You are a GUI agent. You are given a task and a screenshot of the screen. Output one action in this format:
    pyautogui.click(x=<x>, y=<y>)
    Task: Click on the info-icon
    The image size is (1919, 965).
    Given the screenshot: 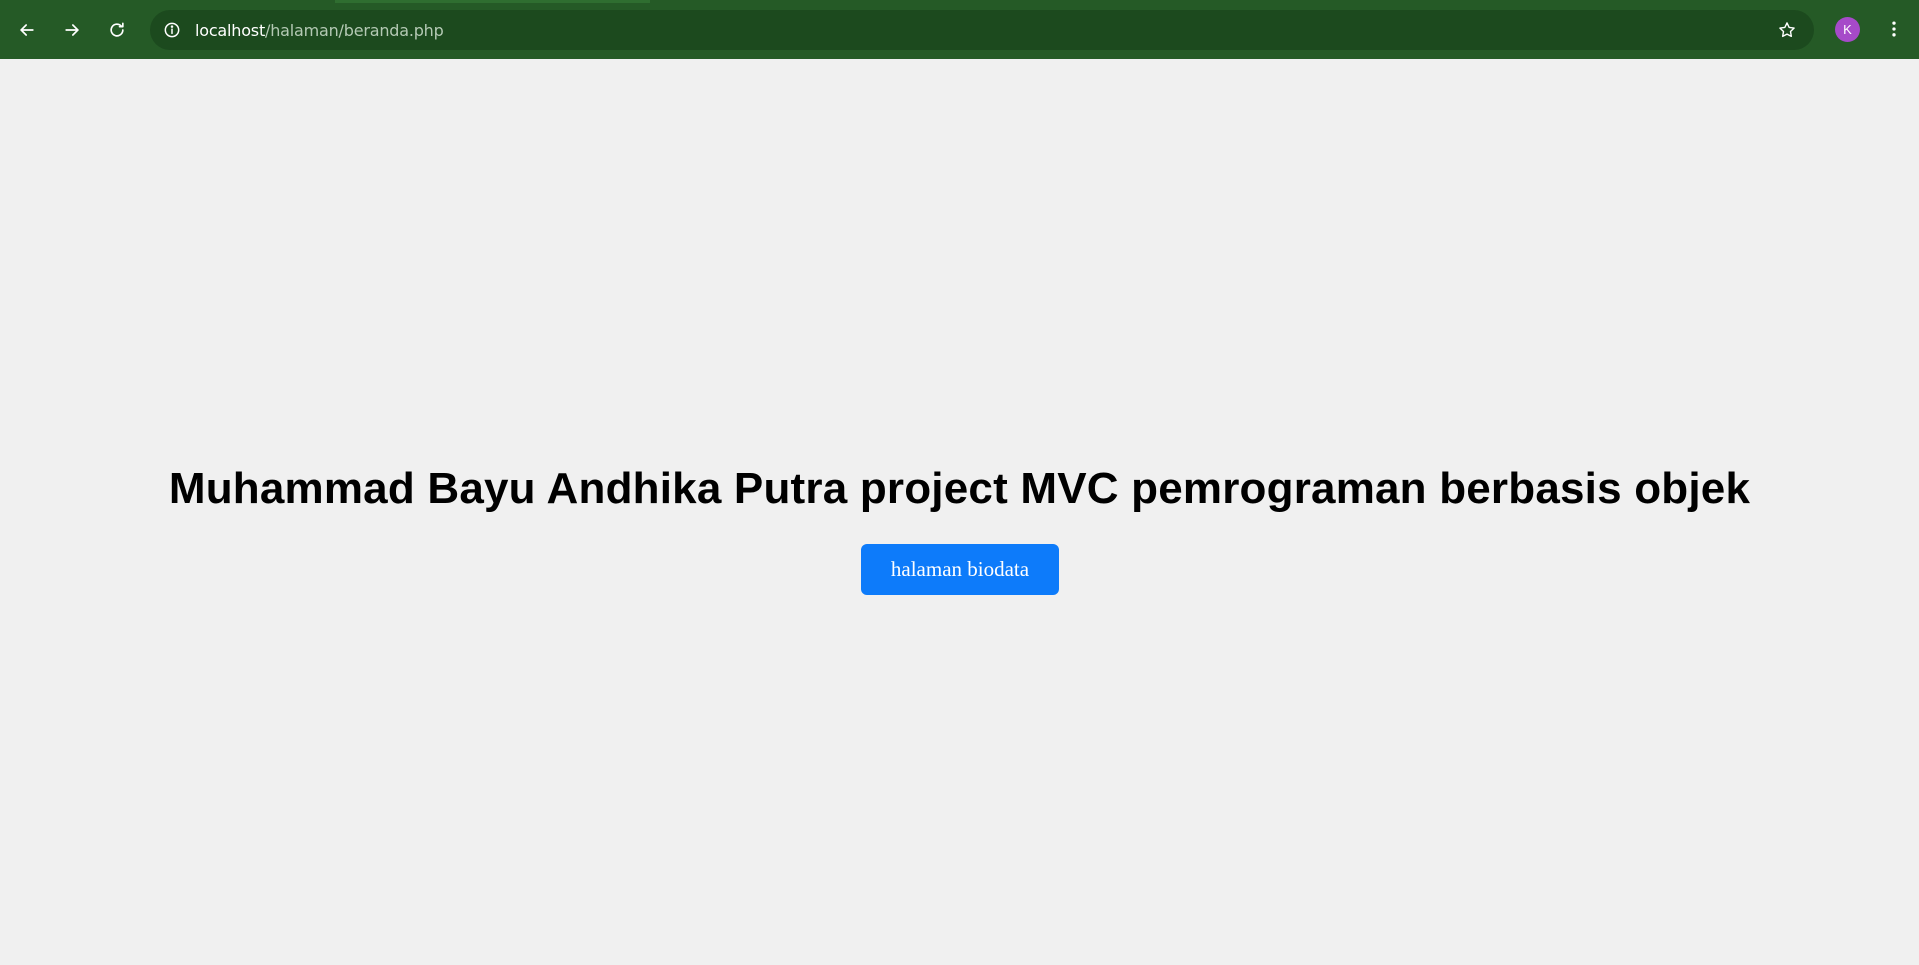 What is the action you would take?
    pyautogui.click(x=172, y=30)
    